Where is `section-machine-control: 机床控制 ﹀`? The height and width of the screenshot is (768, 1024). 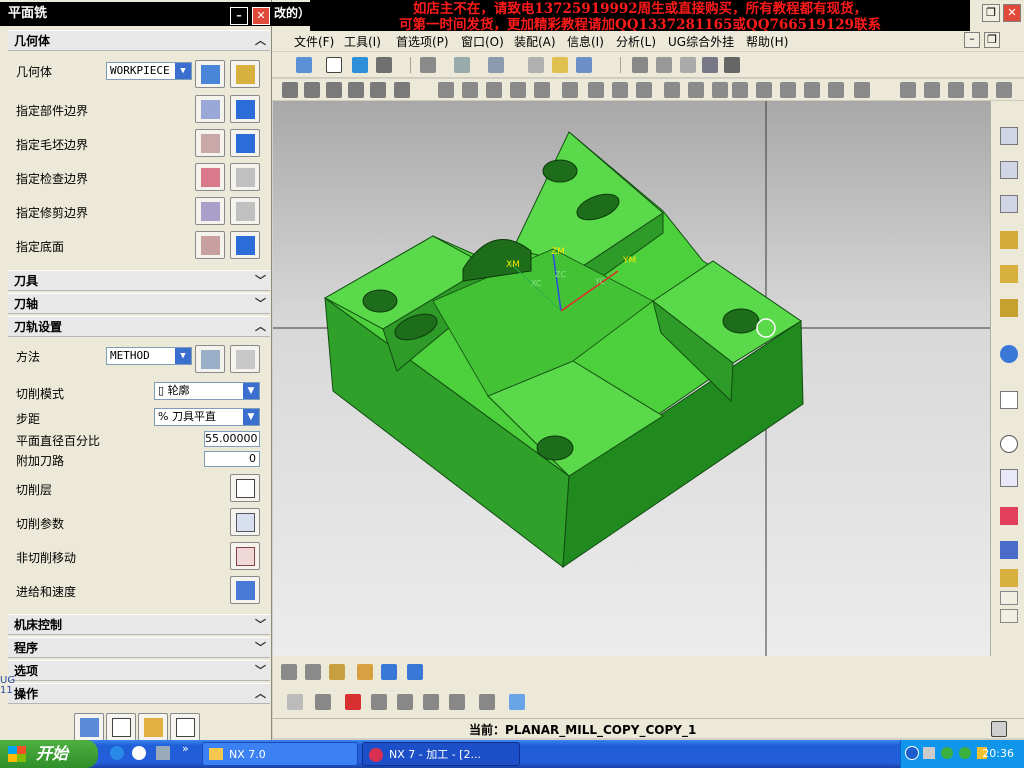
section-machine-control: 机床控制 ﹀ is located at coordinates (139, 624).